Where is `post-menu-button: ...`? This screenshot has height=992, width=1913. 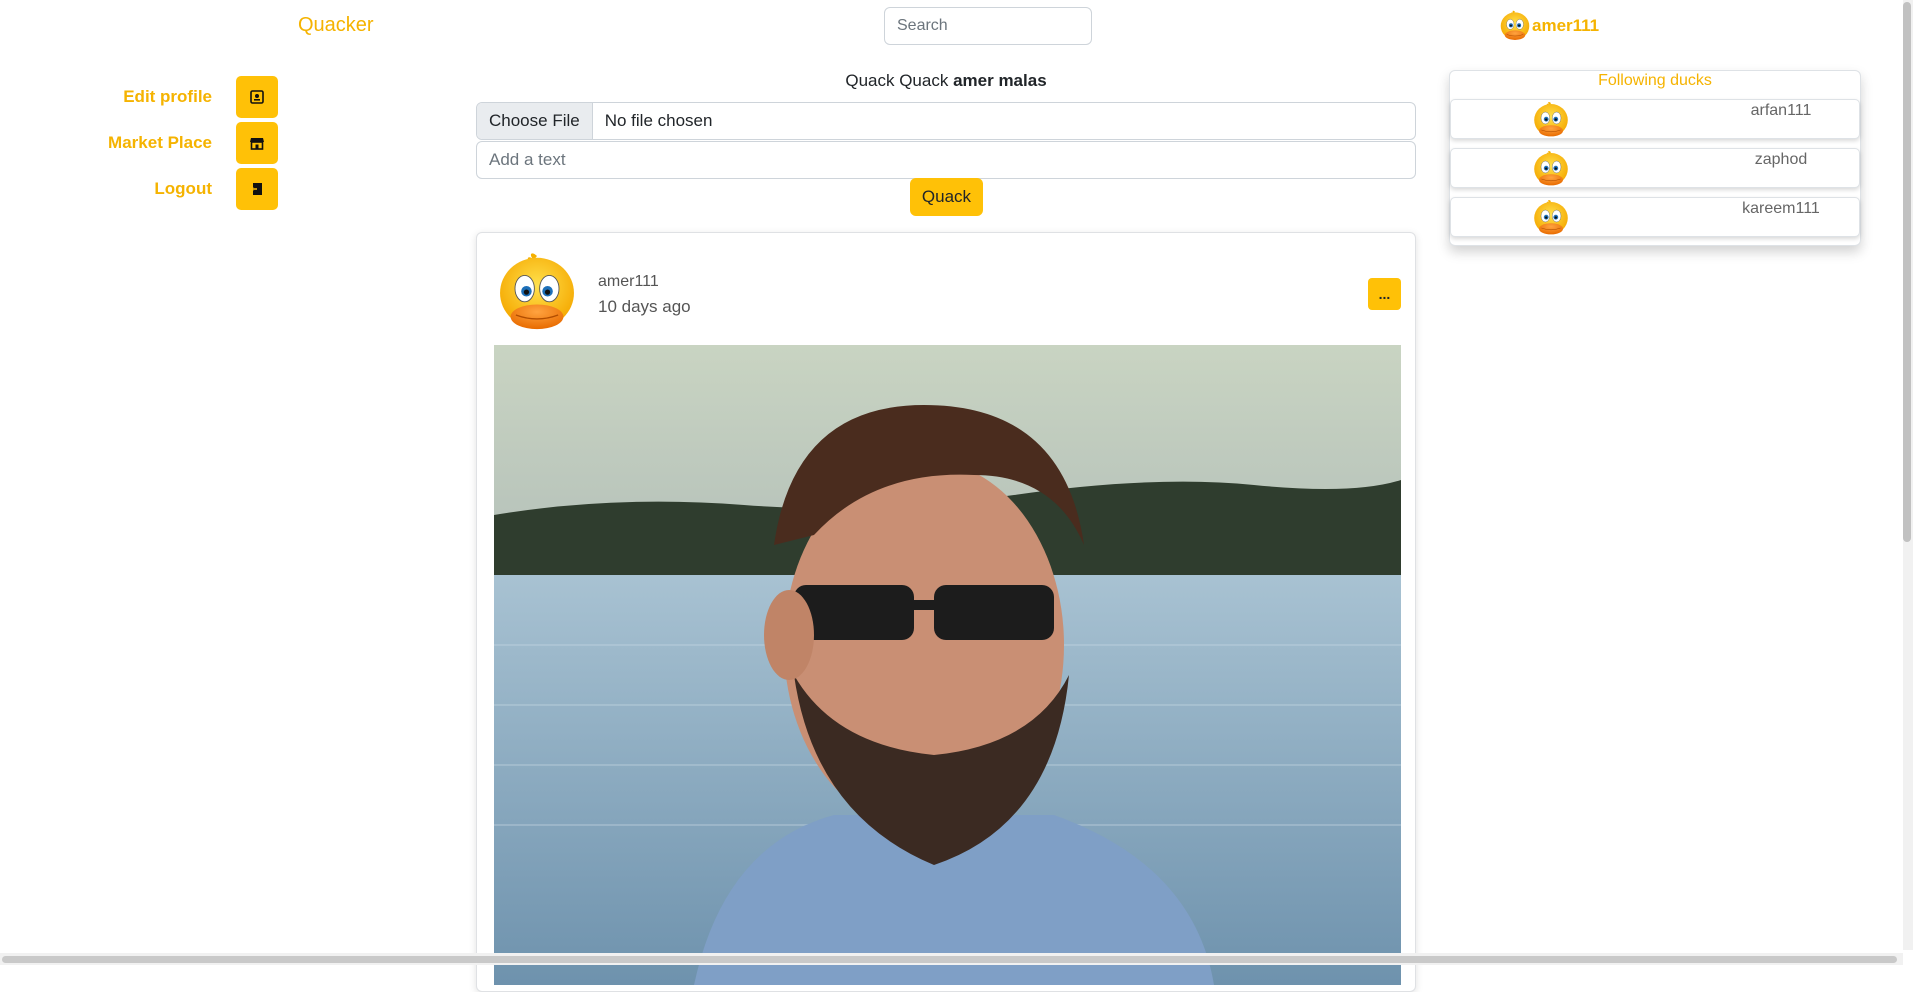 post-menu-button: ... is located at coordinates (1384, 294).